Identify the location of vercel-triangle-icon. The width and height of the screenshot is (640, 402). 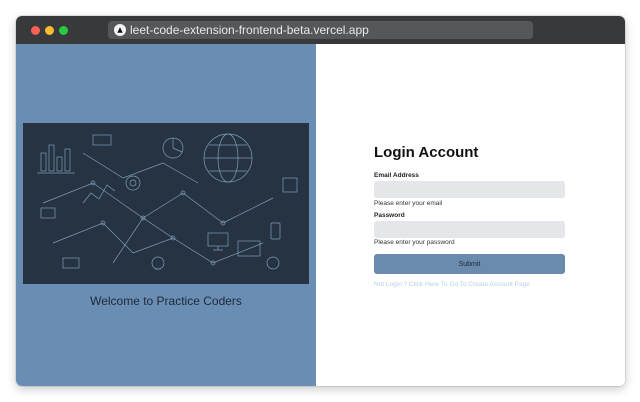
(120, 30).